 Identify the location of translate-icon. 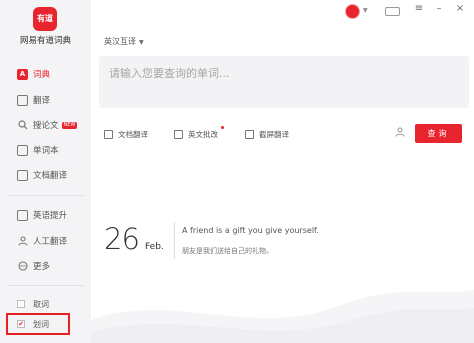
(22, 100).